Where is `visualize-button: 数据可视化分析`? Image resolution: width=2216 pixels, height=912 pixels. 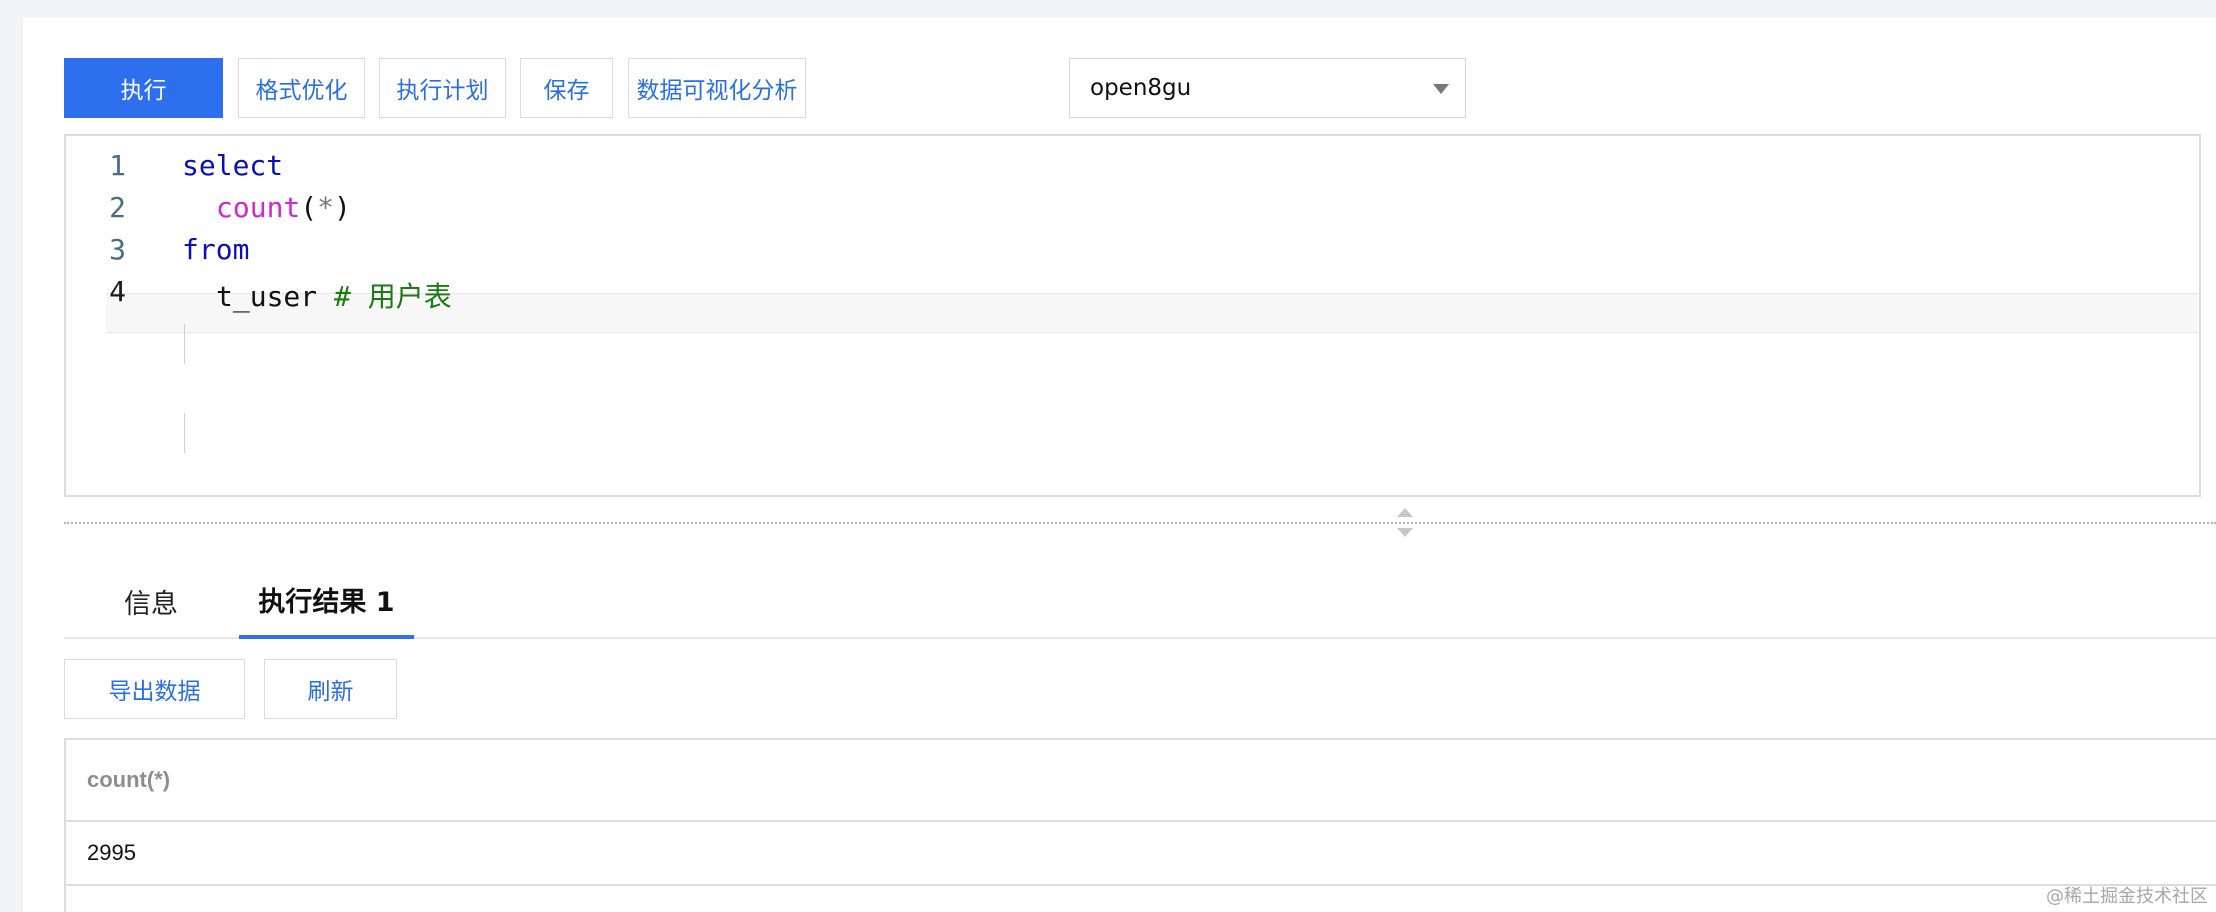
visualize-button: 数据可视化分析 is located at coordinates (717, 88).